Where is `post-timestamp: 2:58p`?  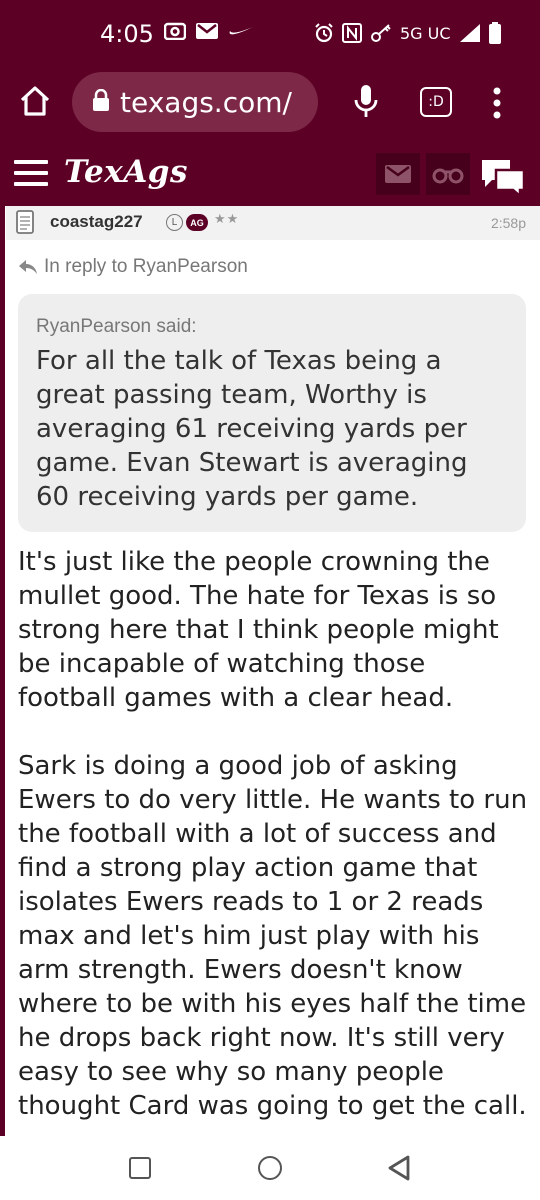
post-timestamp: 2:58p is located at coordinates (508, 223).